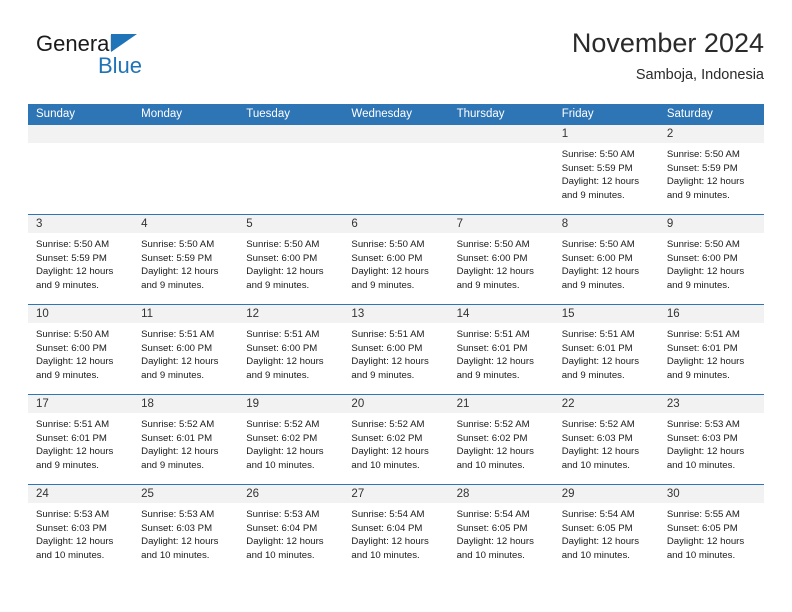 The image size is (792, 612). What do you see at coordinates (81, 494) in the screenshot?
I see `day-number-strip: 24` at bounding box center [81, 494].